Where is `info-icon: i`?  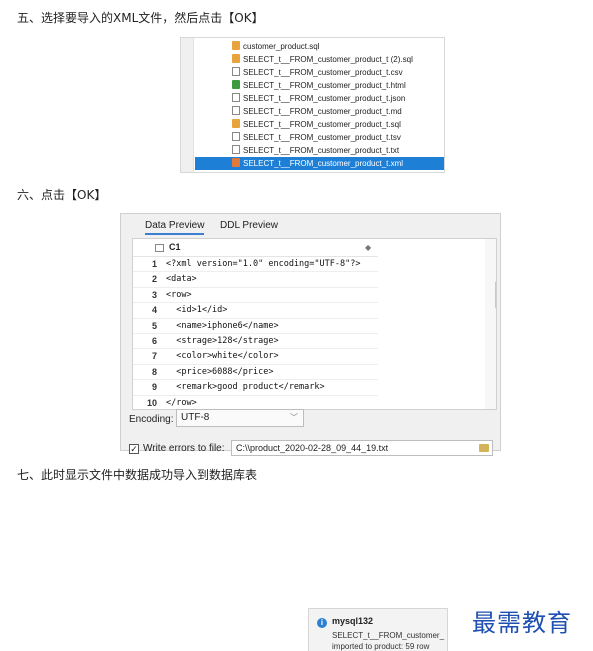
info-icon: i is located at coordinates (322, 623).